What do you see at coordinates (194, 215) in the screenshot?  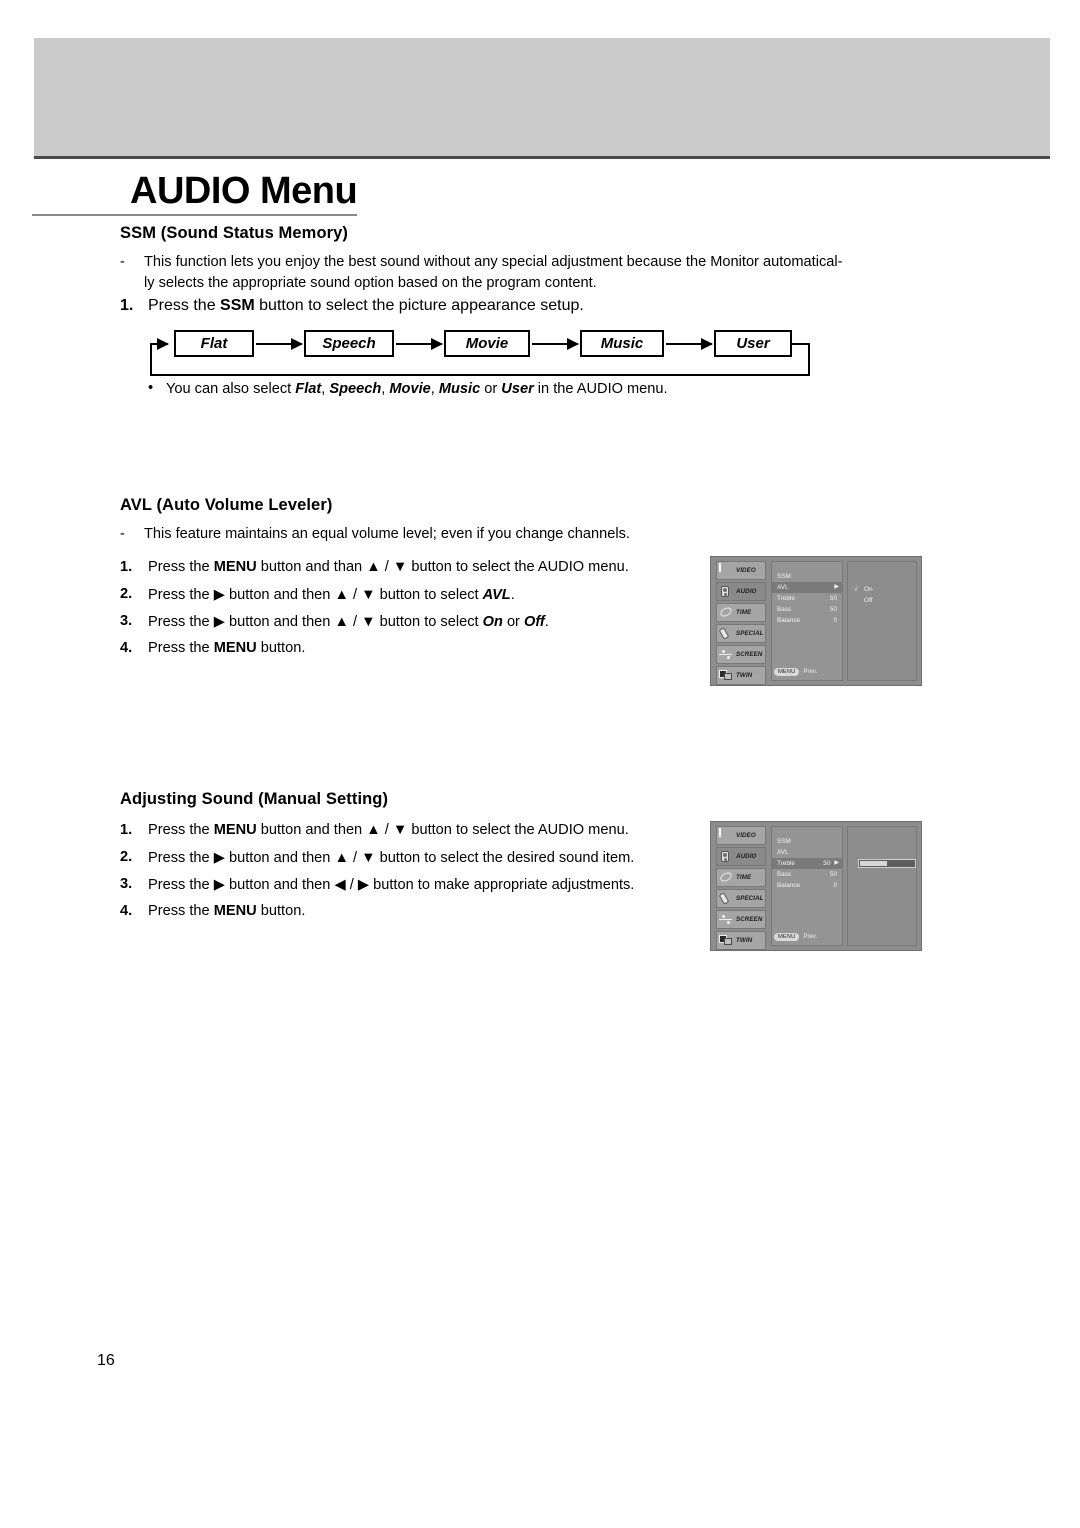 I see `title-underline` at bounding box center [194, 215].